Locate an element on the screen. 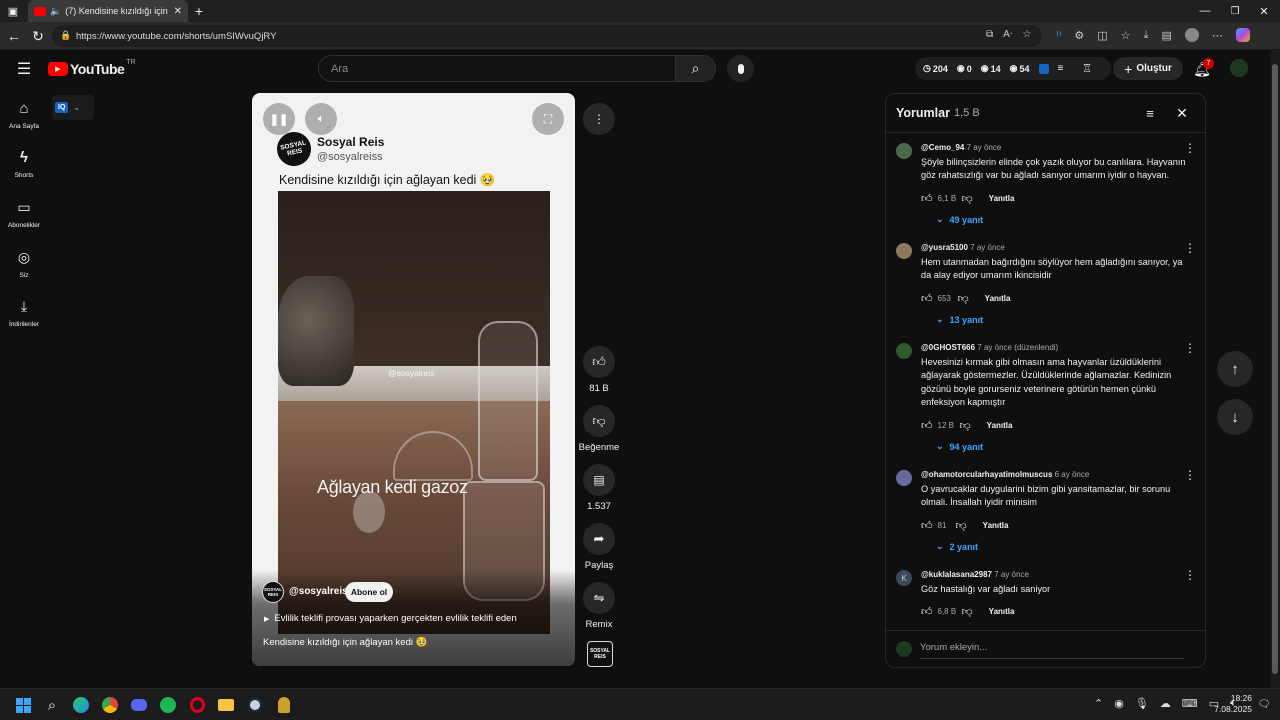 The height and width of the screenshot is (720, 1280). minimize-icon: — is located at coordinates (1205, 11).